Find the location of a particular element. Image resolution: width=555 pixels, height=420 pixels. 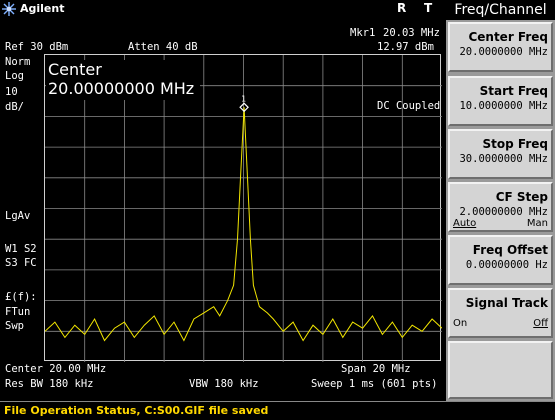

span-label: Span 20 MHz is located at coordinates (376, 369).